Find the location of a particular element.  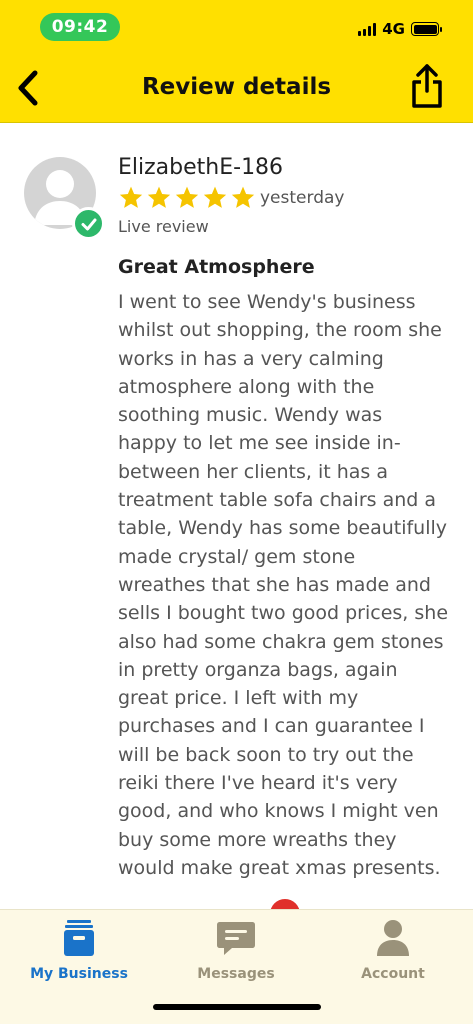

review-body-line: soothing music. Wendy was is located at coordinates (250, 415).